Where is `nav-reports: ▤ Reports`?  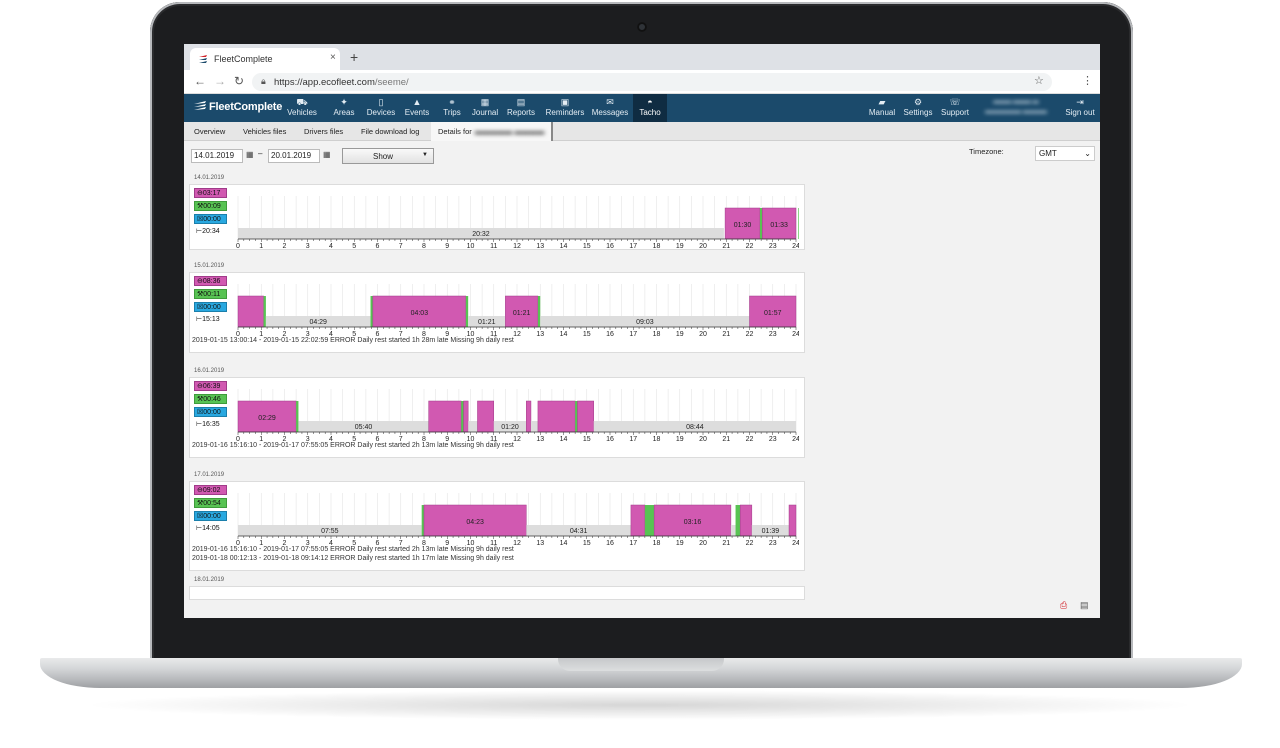 nav-reports: ▤ Reports is located at coordinates (521, 108).